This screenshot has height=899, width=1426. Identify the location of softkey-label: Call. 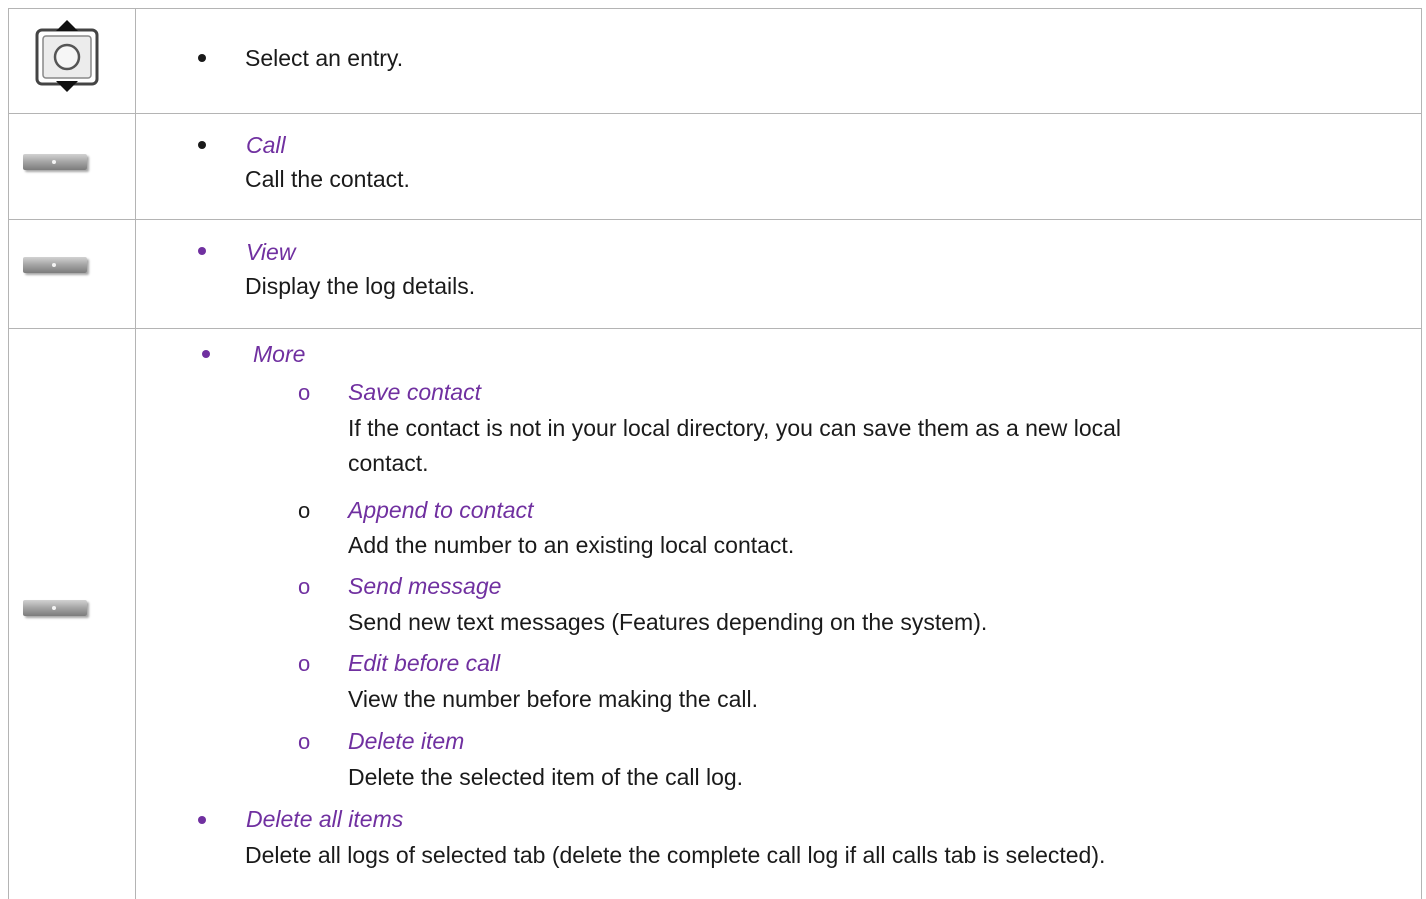
(266, 145).